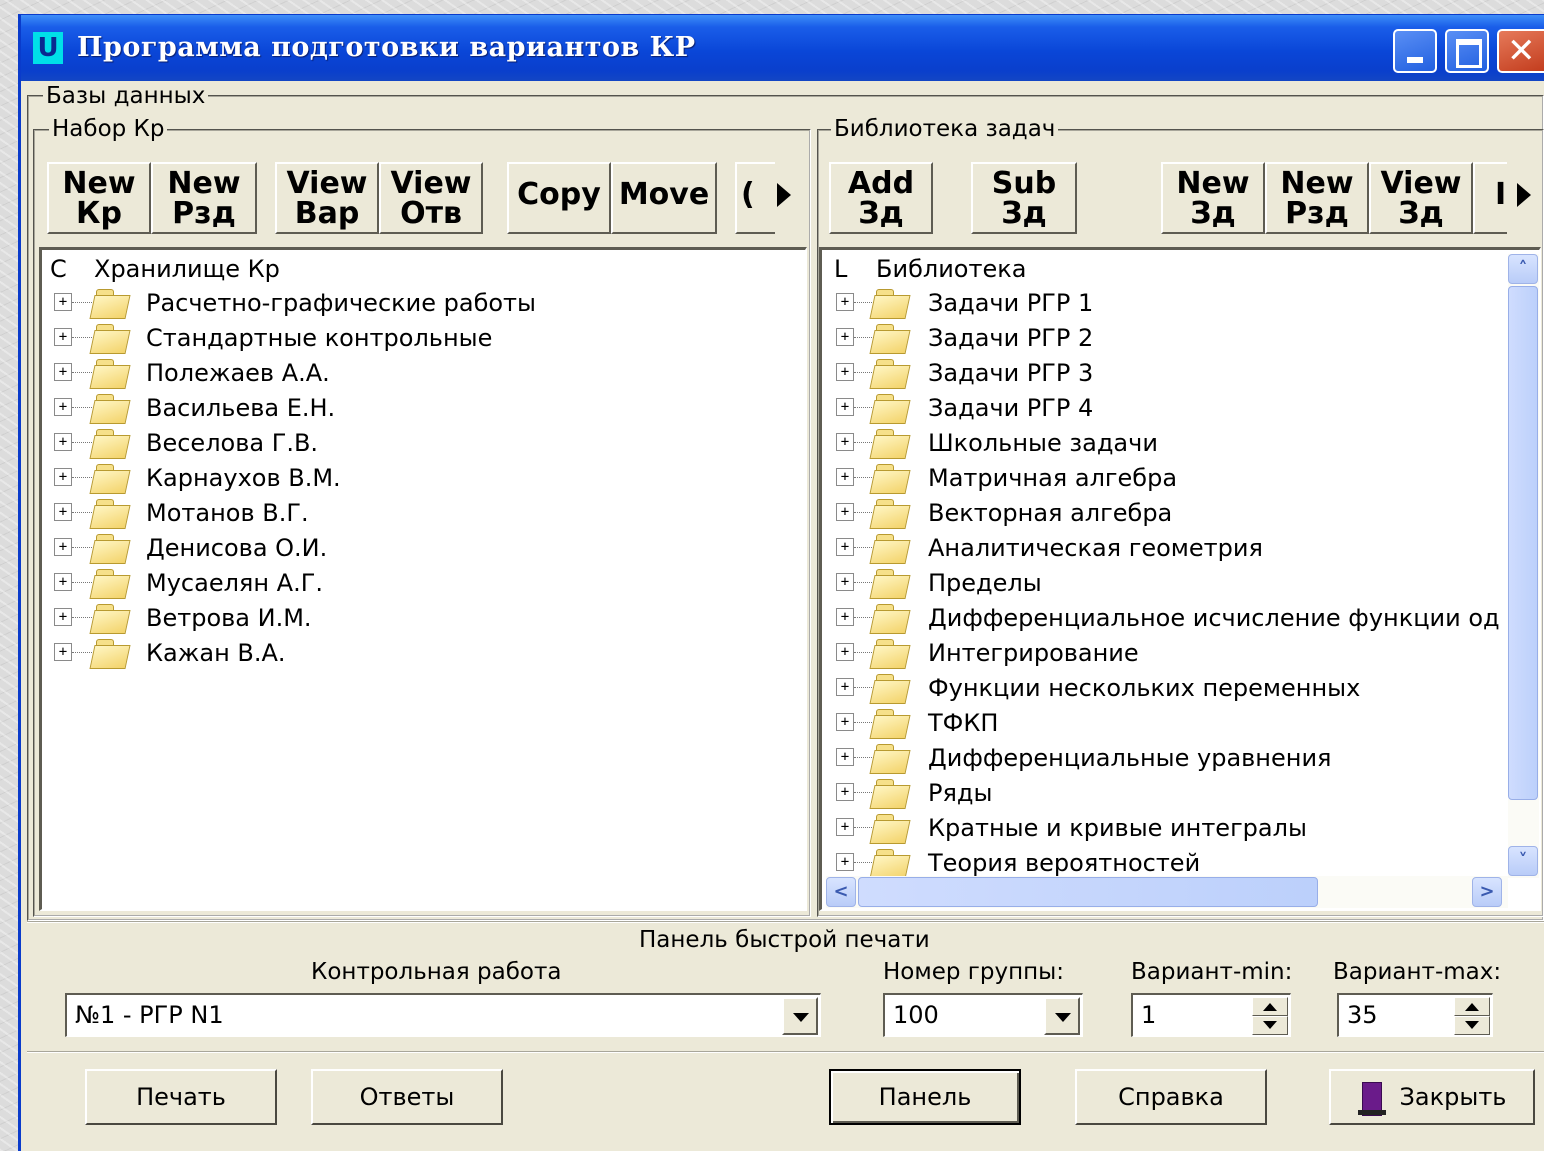 The width and height of the screenshot is (1544, 1151). Describe the element at coordinates (1270, 1025) in the screenshot. I see `variant-min-down-icon` at that location.